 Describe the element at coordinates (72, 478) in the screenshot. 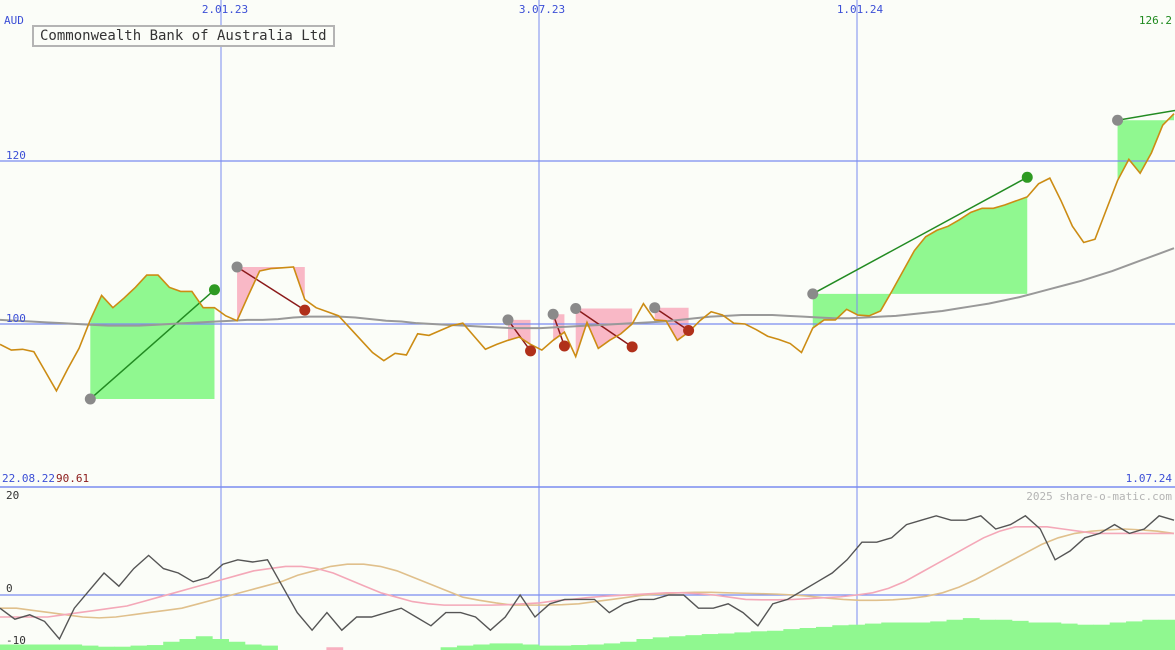

I see `start-value-label: 90.61` at that location.